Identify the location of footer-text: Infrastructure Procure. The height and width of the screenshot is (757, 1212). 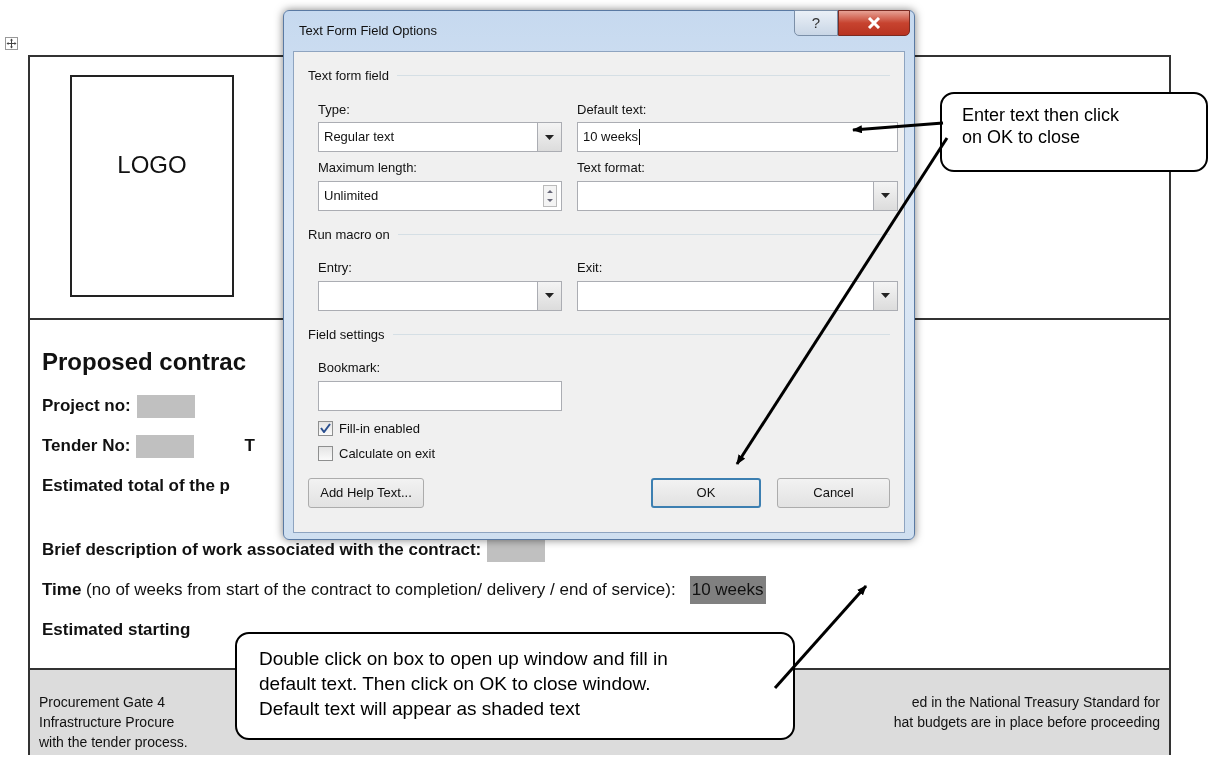
(107, 722).